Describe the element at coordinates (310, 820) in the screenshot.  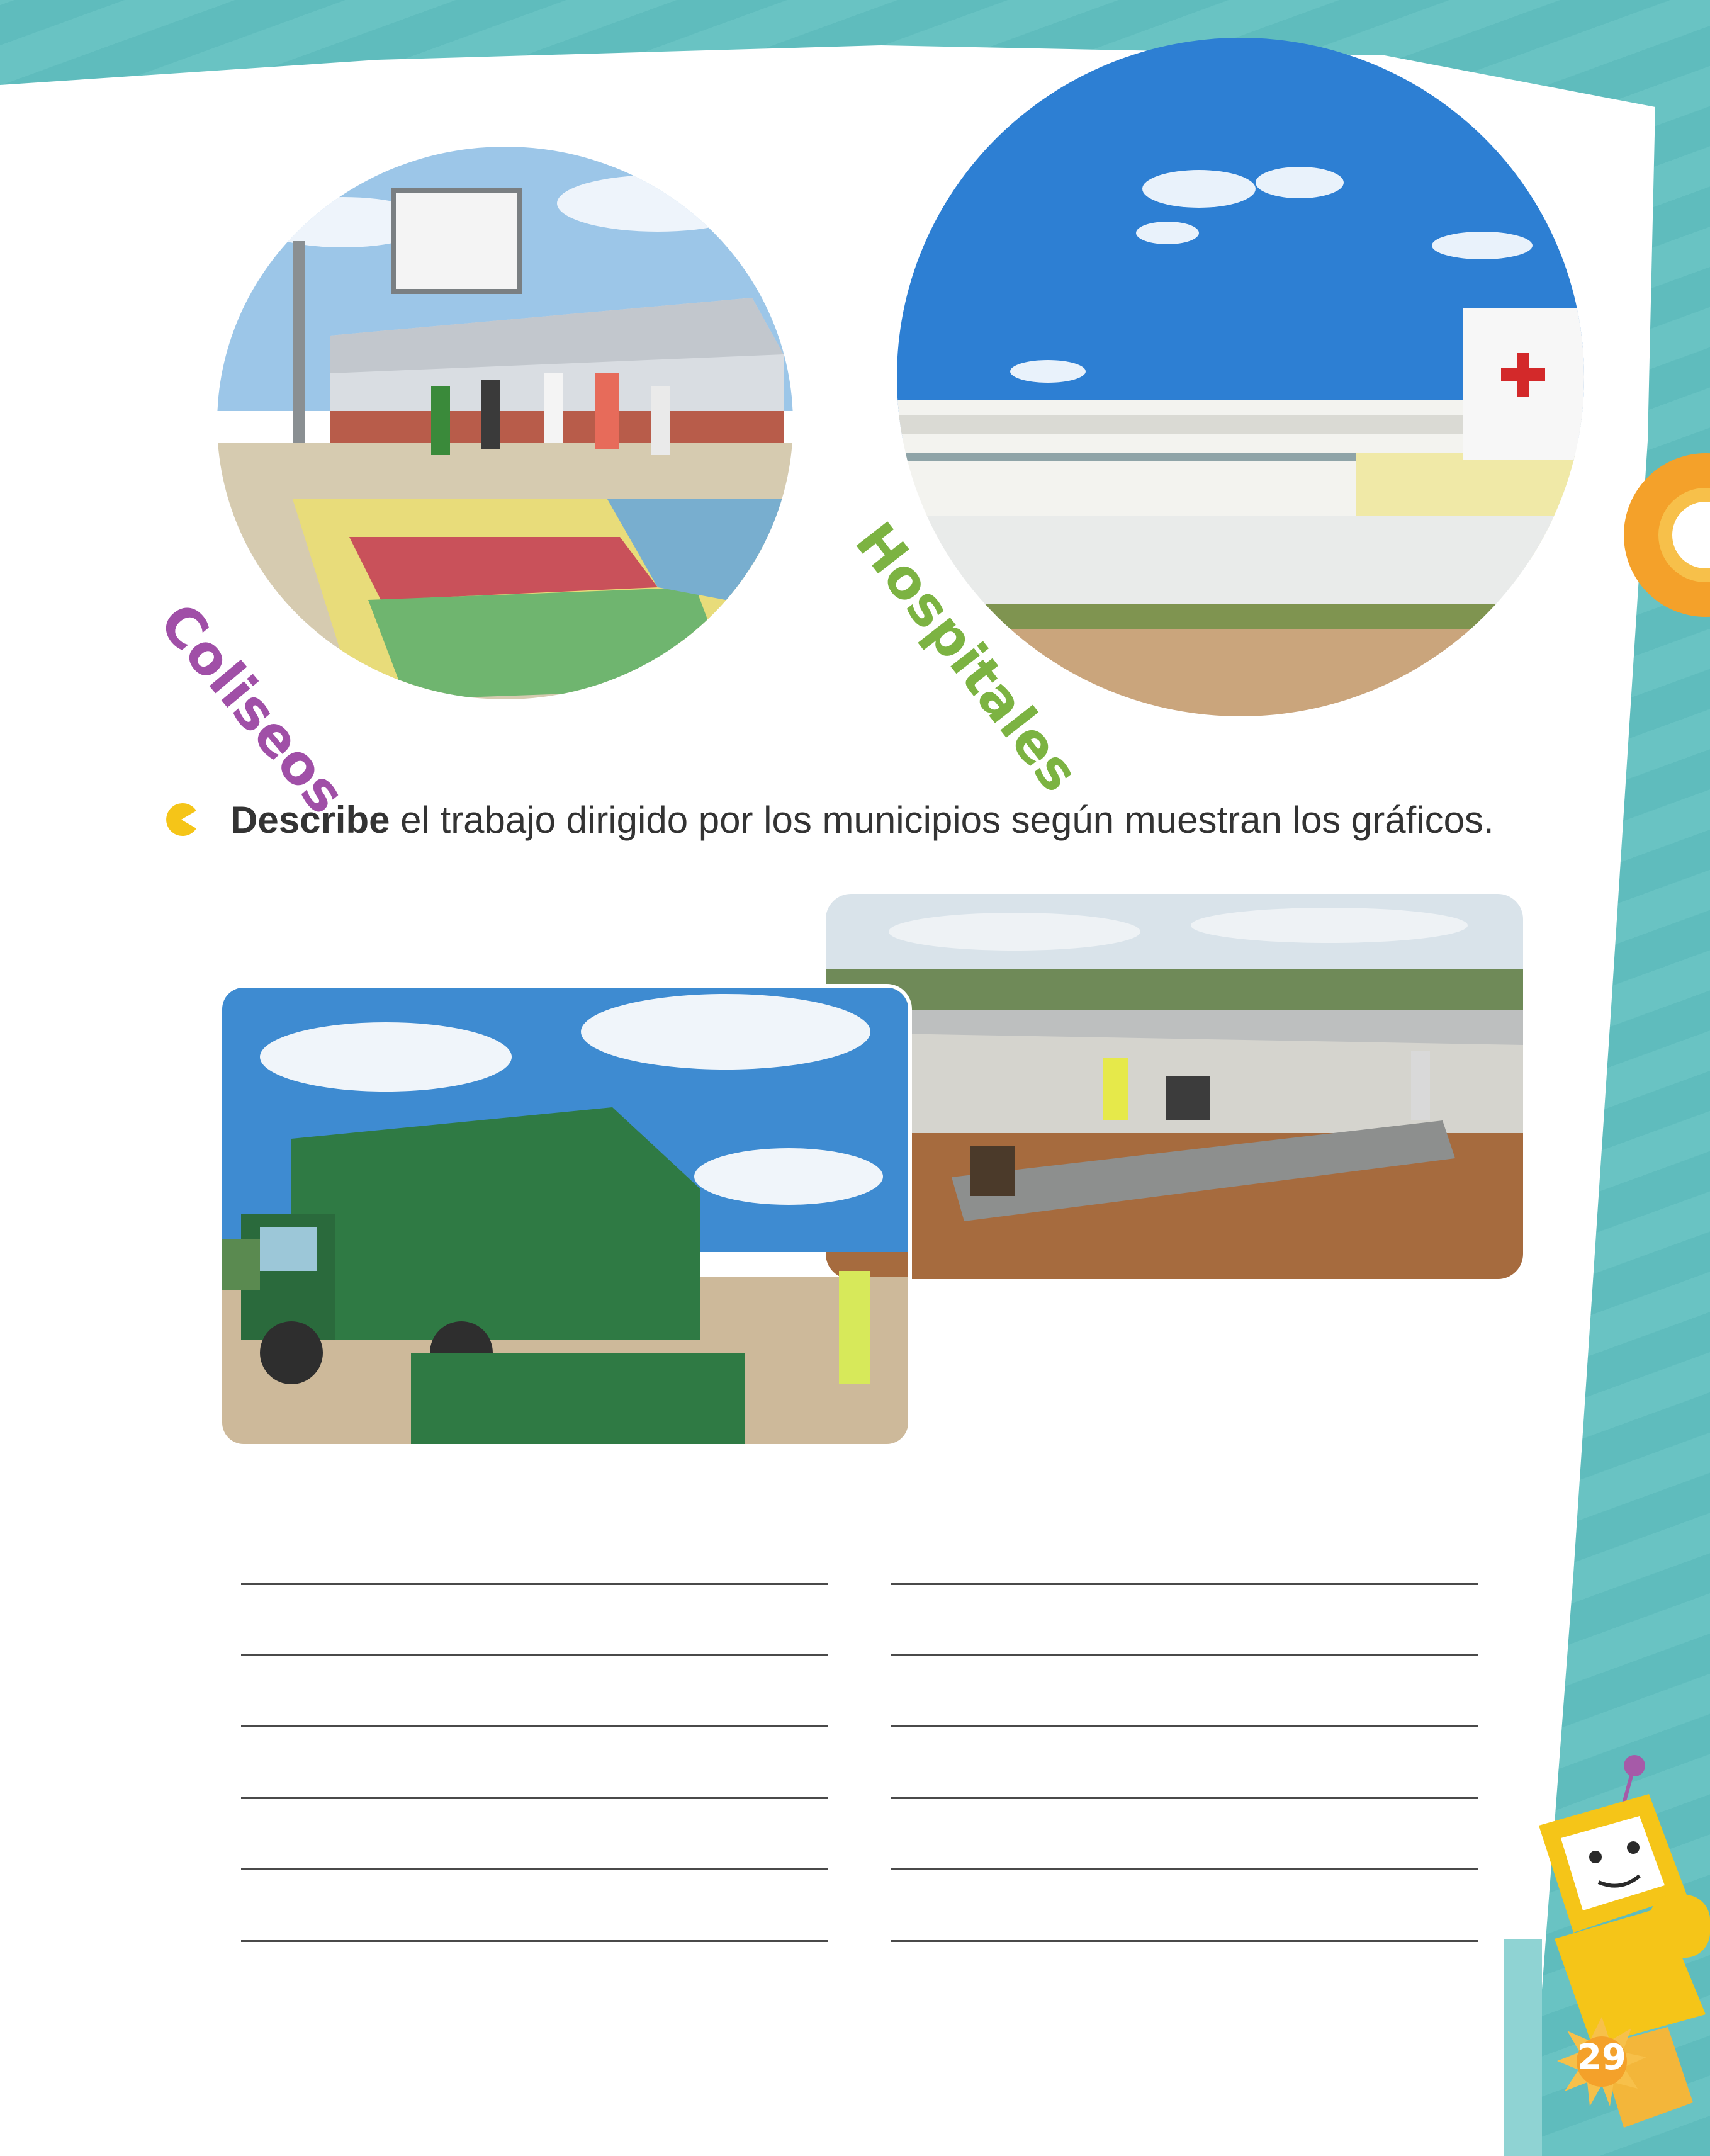
I see `instruction-bold: Describe` at that location.